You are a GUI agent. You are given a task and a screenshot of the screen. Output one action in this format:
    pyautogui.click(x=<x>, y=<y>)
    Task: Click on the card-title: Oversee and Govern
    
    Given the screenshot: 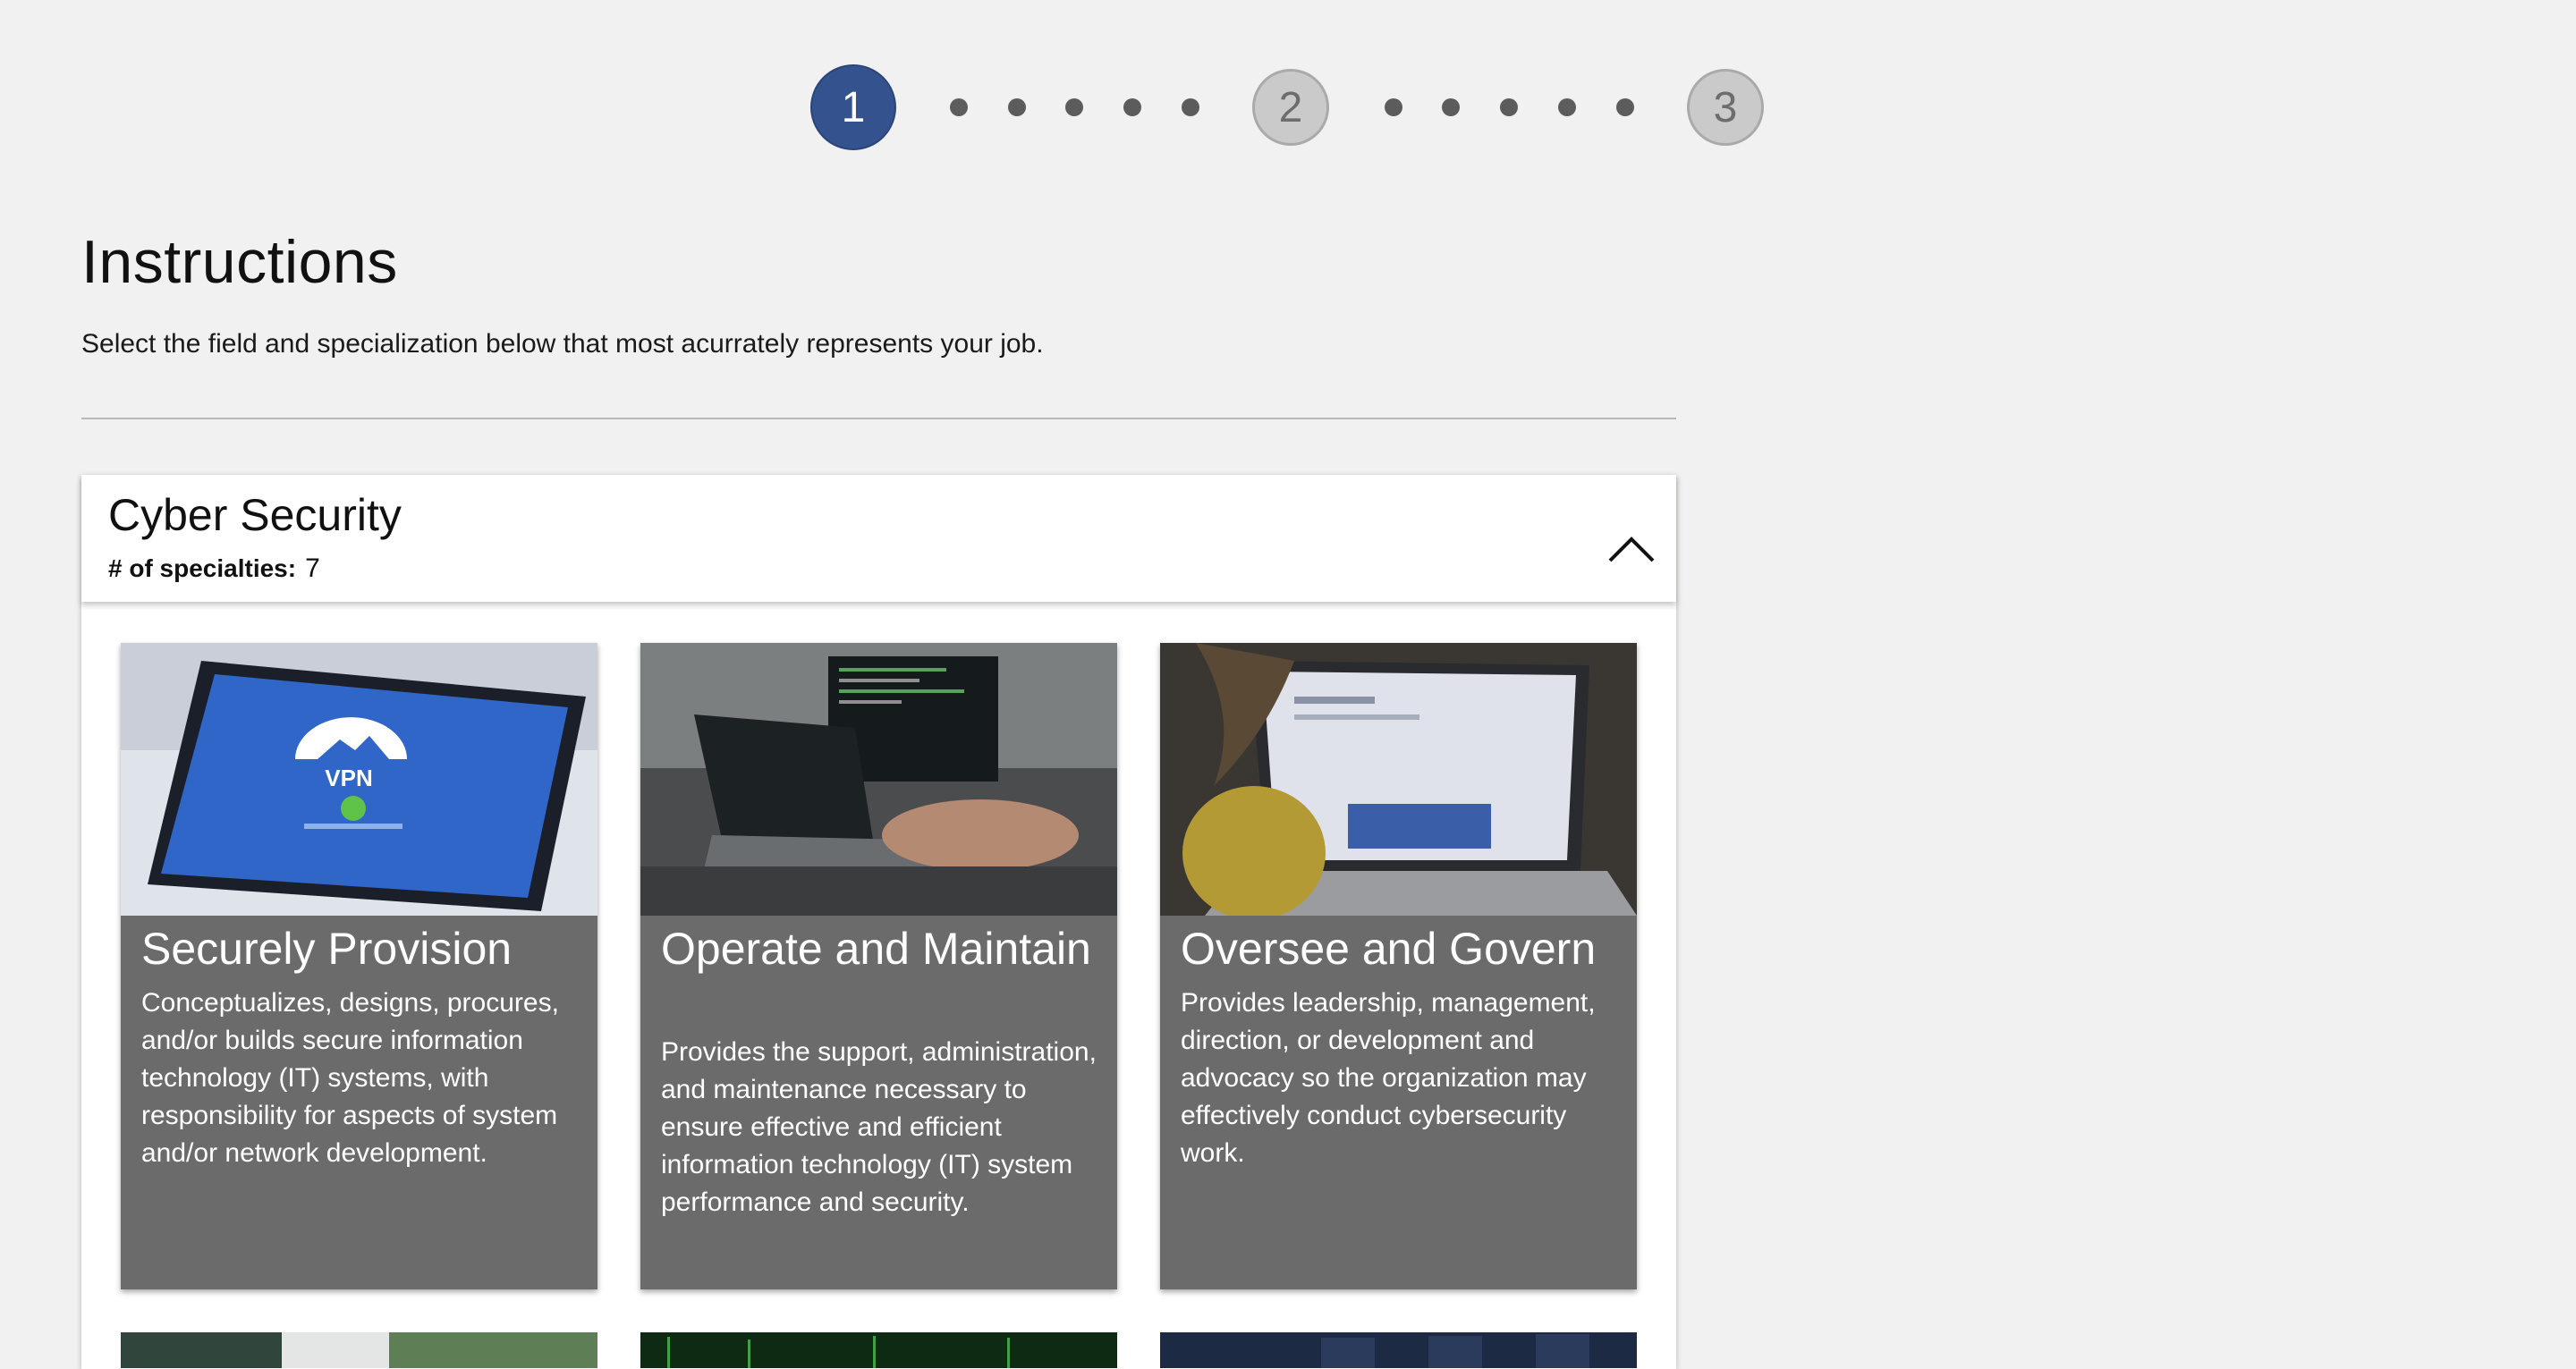 What is the action you would take?
    pyautogui.click(x=1389, y=949)
    